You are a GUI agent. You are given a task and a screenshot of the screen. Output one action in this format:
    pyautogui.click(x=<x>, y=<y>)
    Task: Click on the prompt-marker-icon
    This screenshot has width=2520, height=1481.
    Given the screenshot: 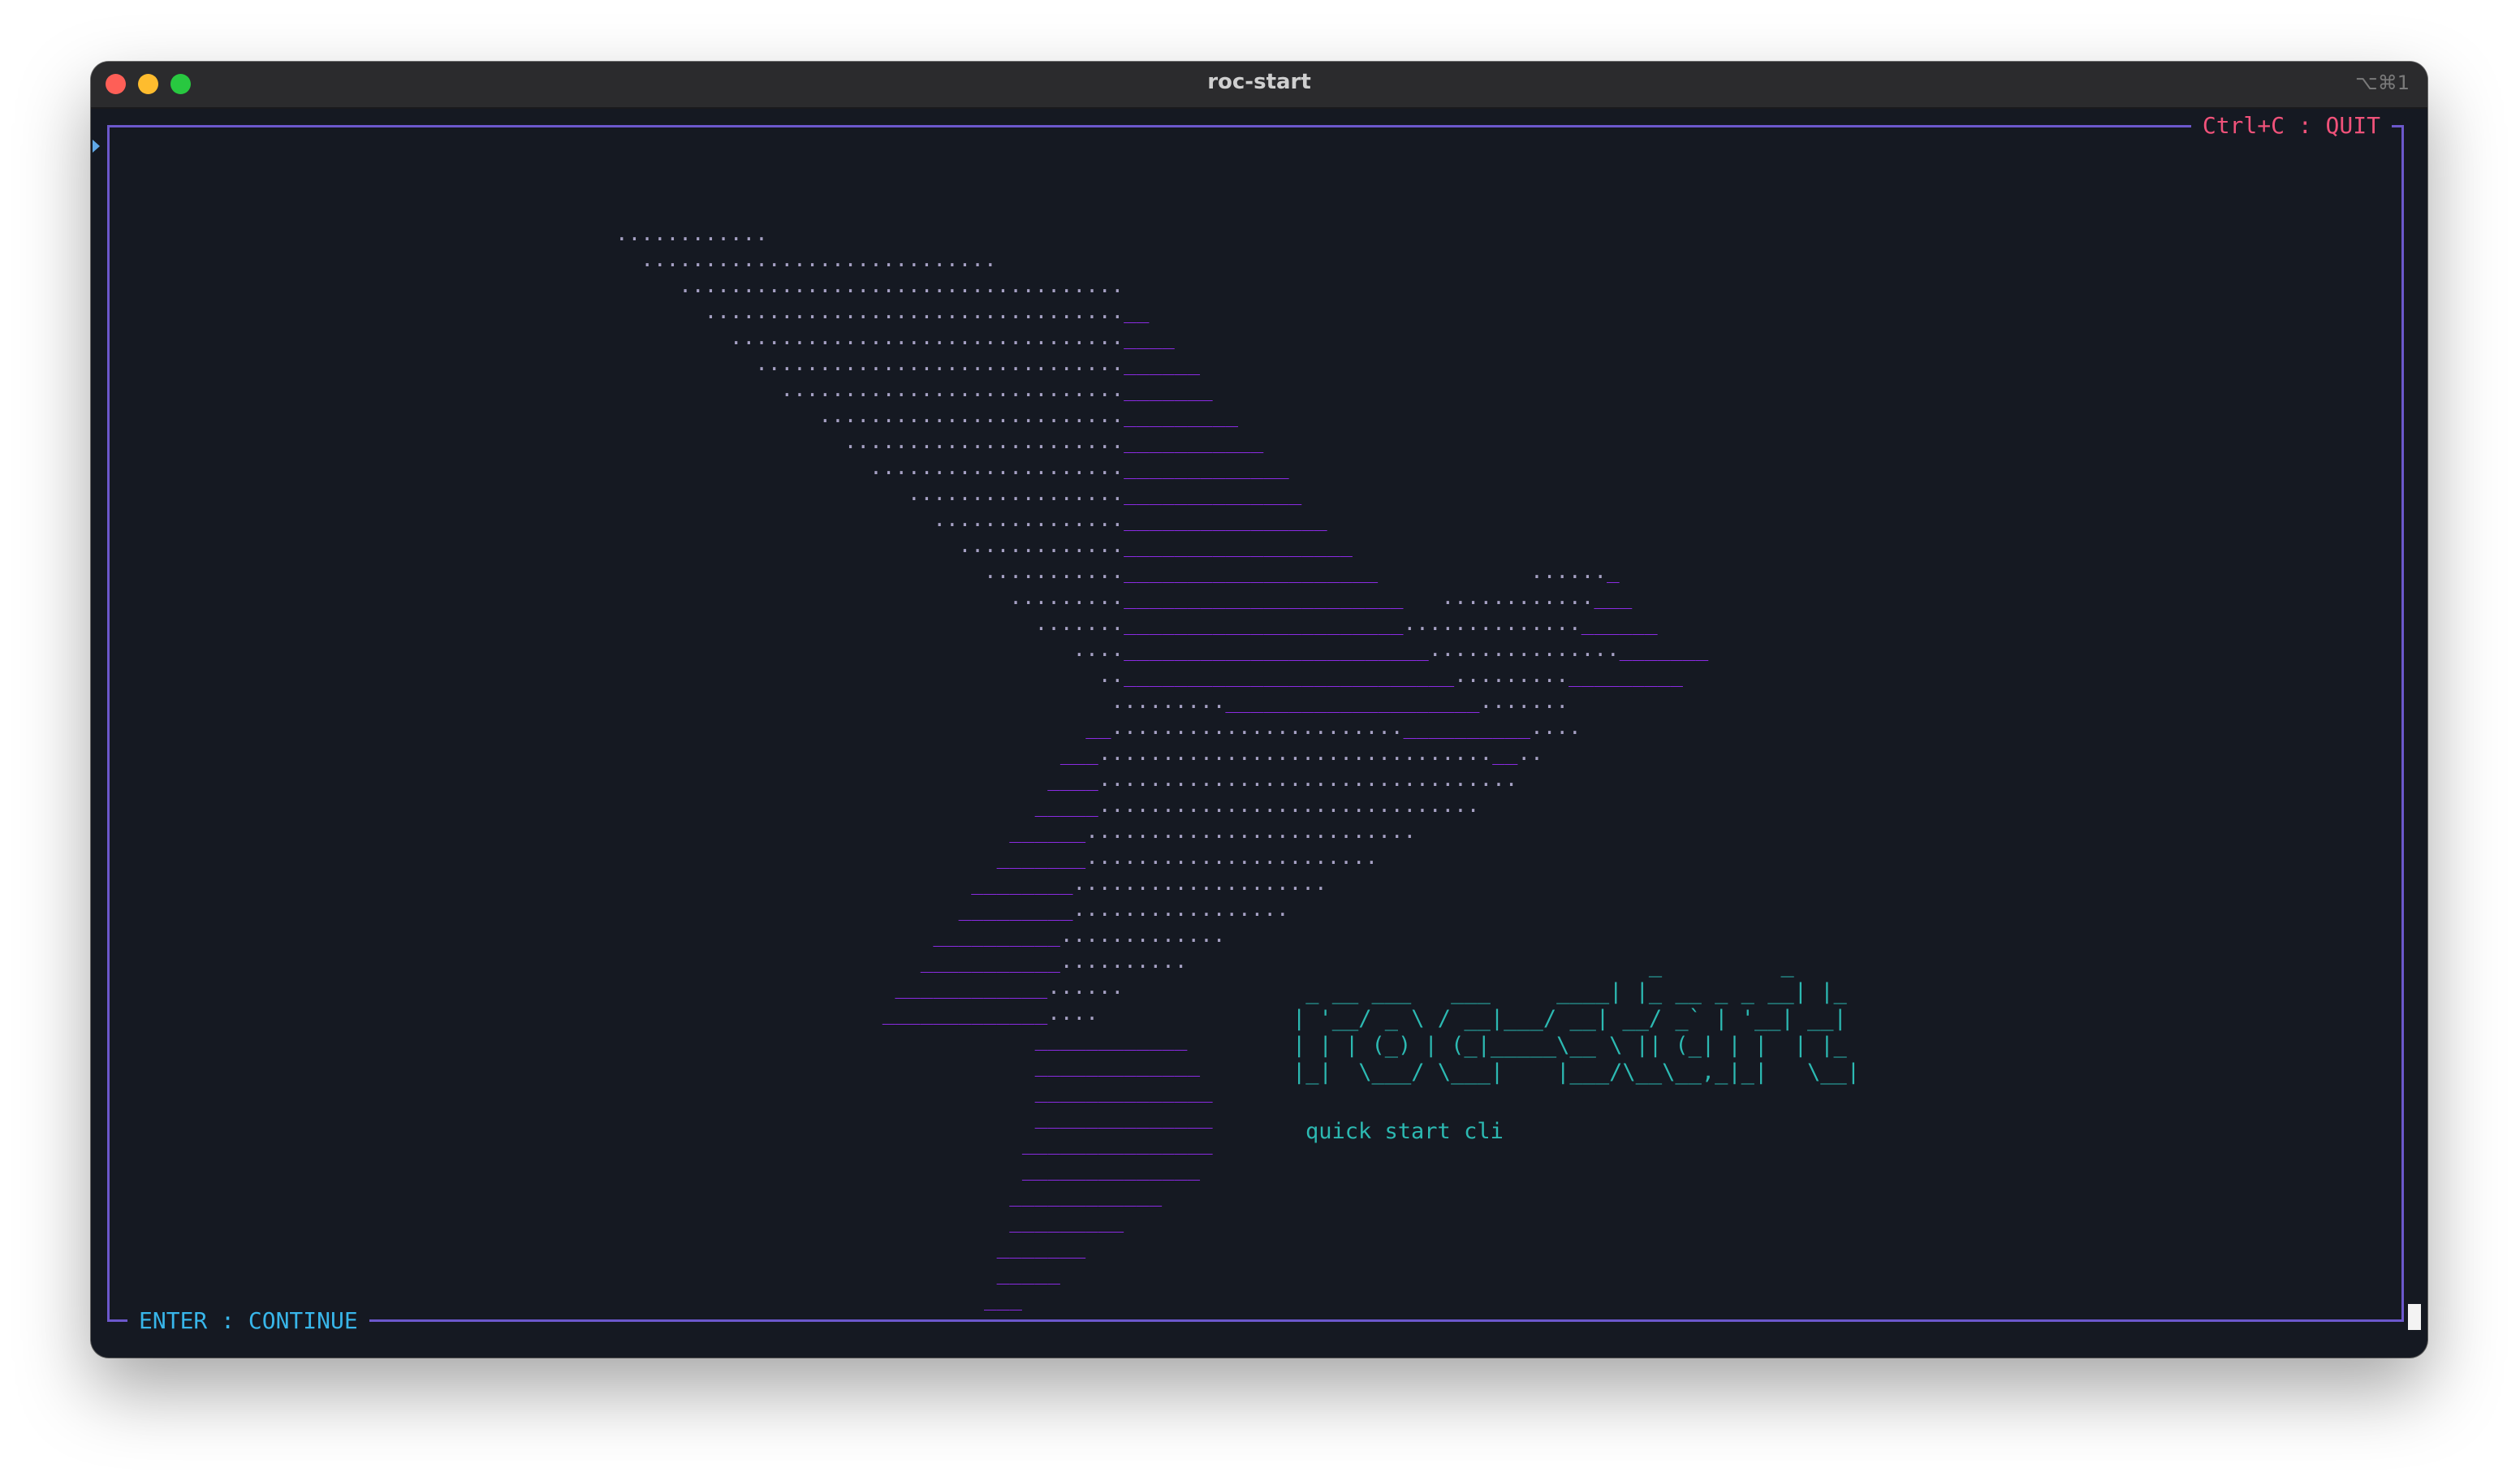 What is the action you would take?
    pyautogui.click(x=97, y=146)
    